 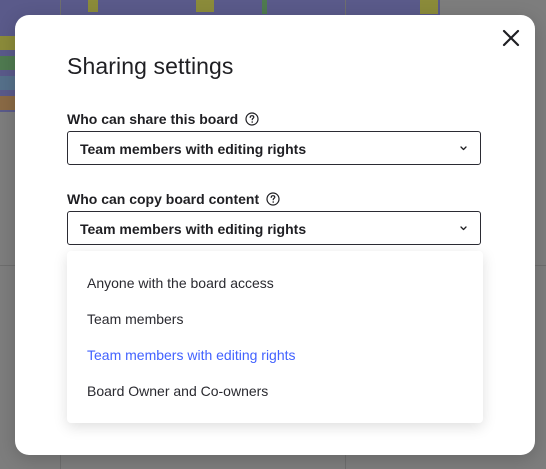 What do you see at coordinates (191, 355) in the screenshot?
I see `dropdown-option-editing-rights: Team members with editing rights` at bounding box center [191, 355].